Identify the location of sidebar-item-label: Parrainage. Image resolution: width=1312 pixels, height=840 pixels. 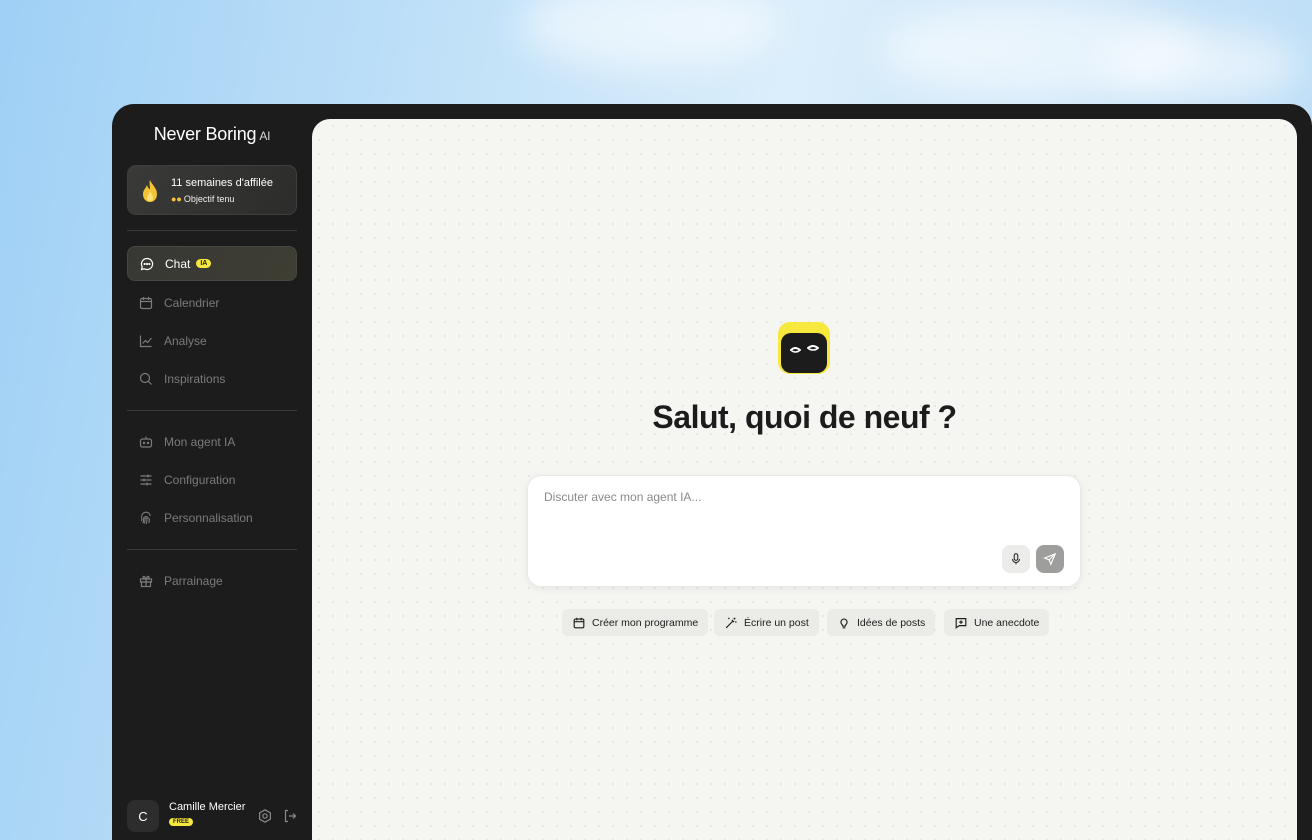
(193, 580).